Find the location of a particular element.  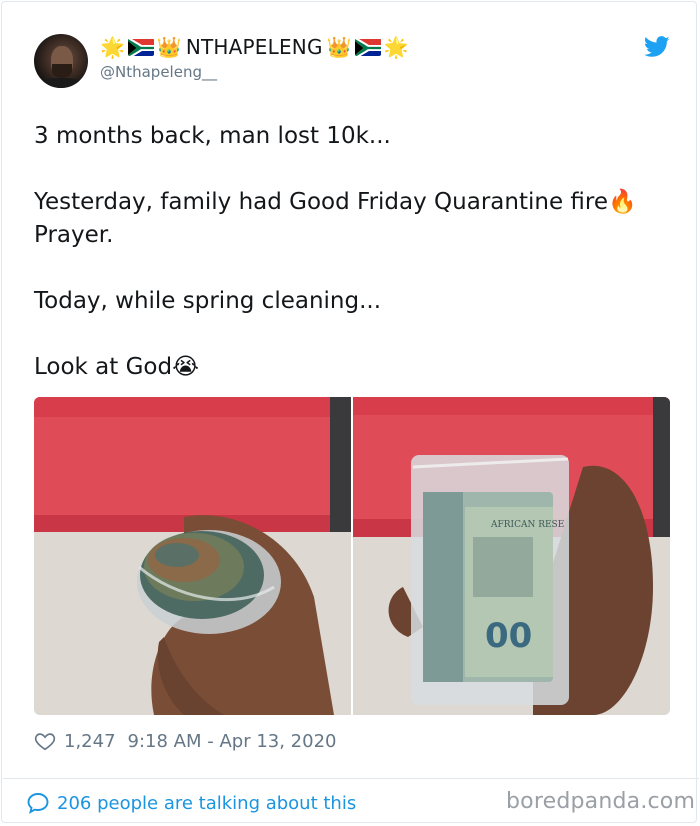

twitter-bird-icon is located at coordinates (657, 47).